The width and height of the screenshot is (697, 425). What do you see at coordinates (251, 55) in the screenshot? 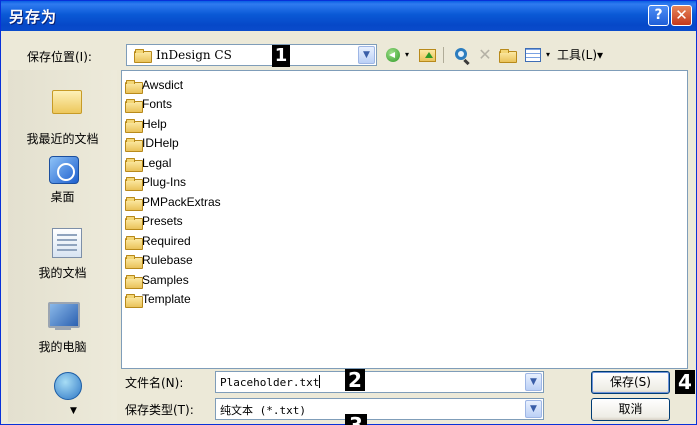
I see `save-in-dropdown: InDesign CS ▼` at bounding box center [251, 55].